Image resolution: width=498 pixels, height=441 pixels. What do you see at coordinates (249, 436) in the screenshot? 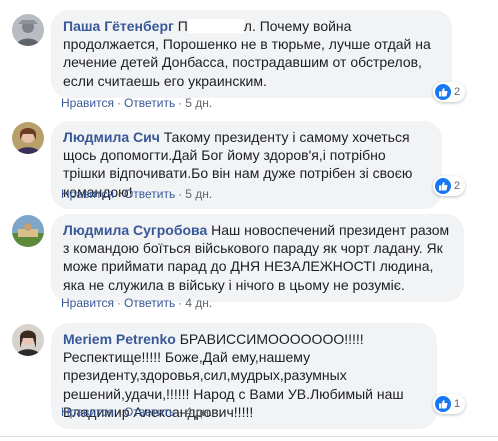
I see `divider` at bounding box center [249, 436].